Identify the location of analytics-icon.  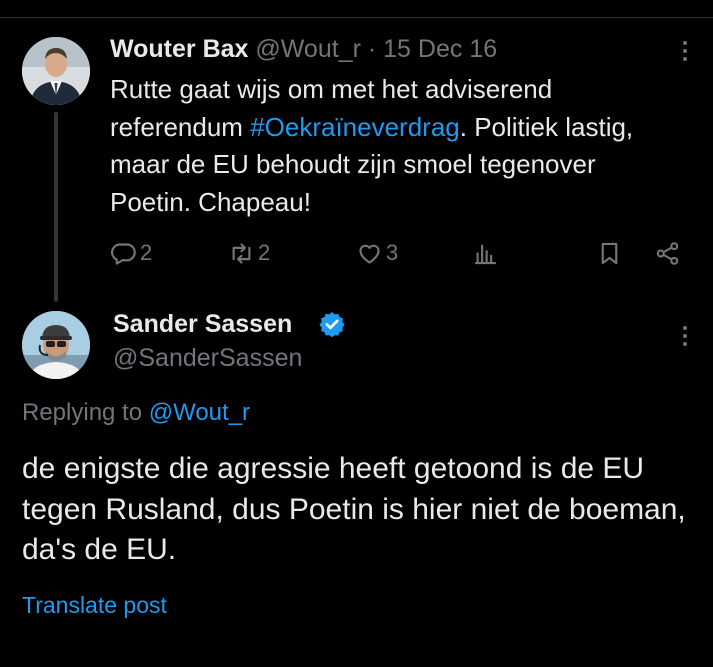
(485, 254).